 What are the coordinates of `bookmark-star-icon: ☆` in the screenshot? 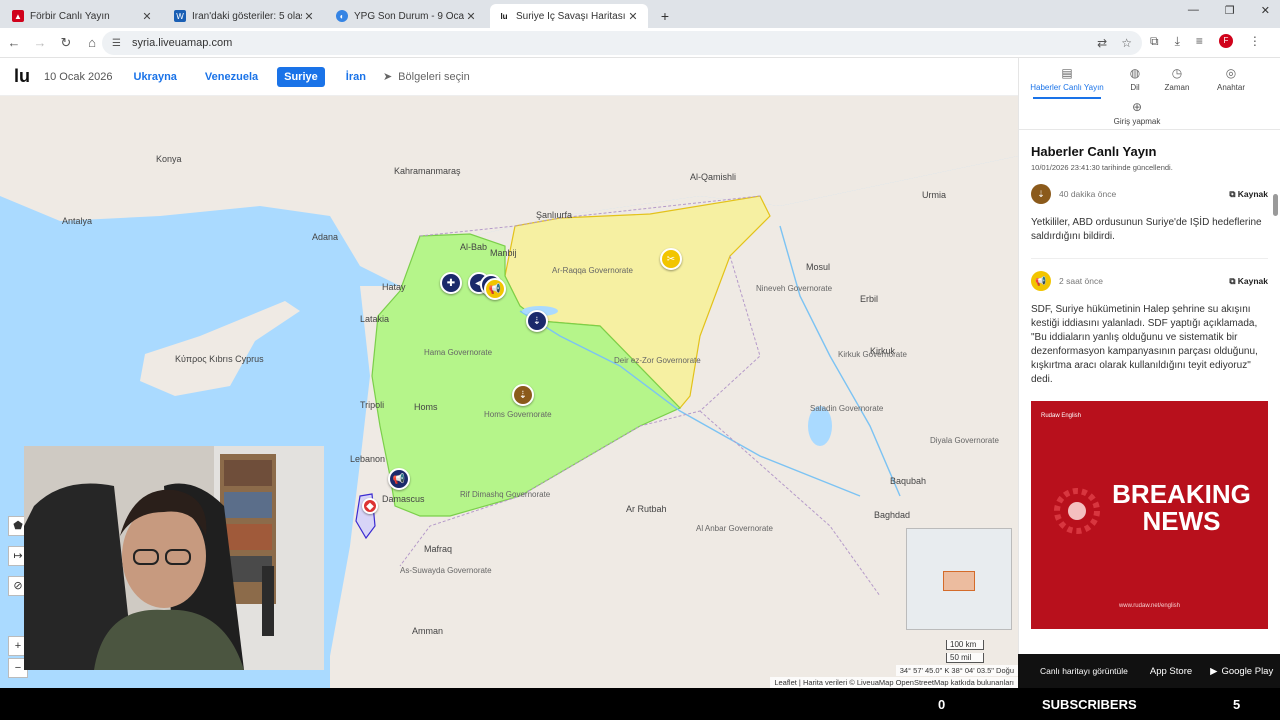 It's located at (1126, 43).